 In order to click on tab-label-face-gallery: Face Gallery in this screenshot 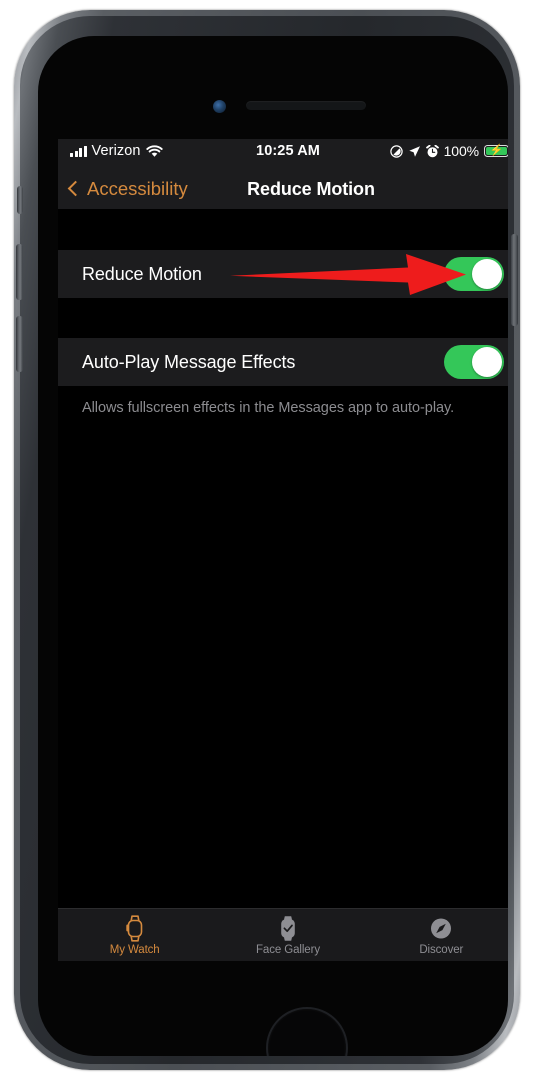, I will do `click(287, 949)`.